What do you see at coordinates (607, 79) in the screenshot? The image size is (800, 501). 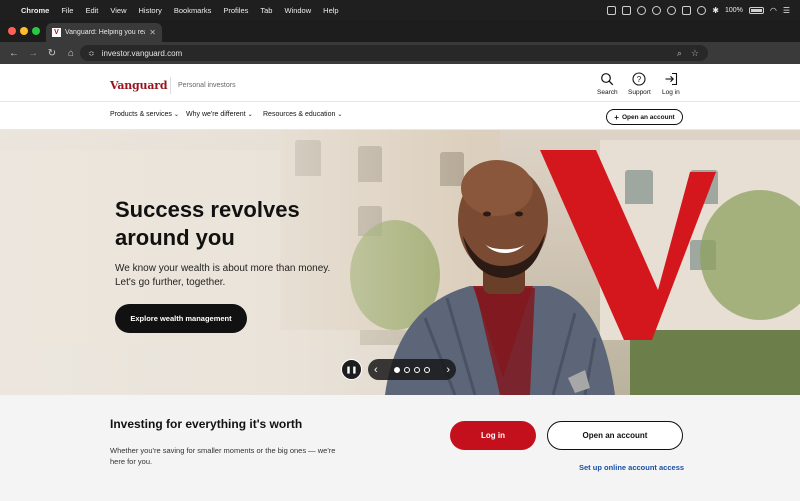 I see `search-icon` at bounding box center [607, 79].